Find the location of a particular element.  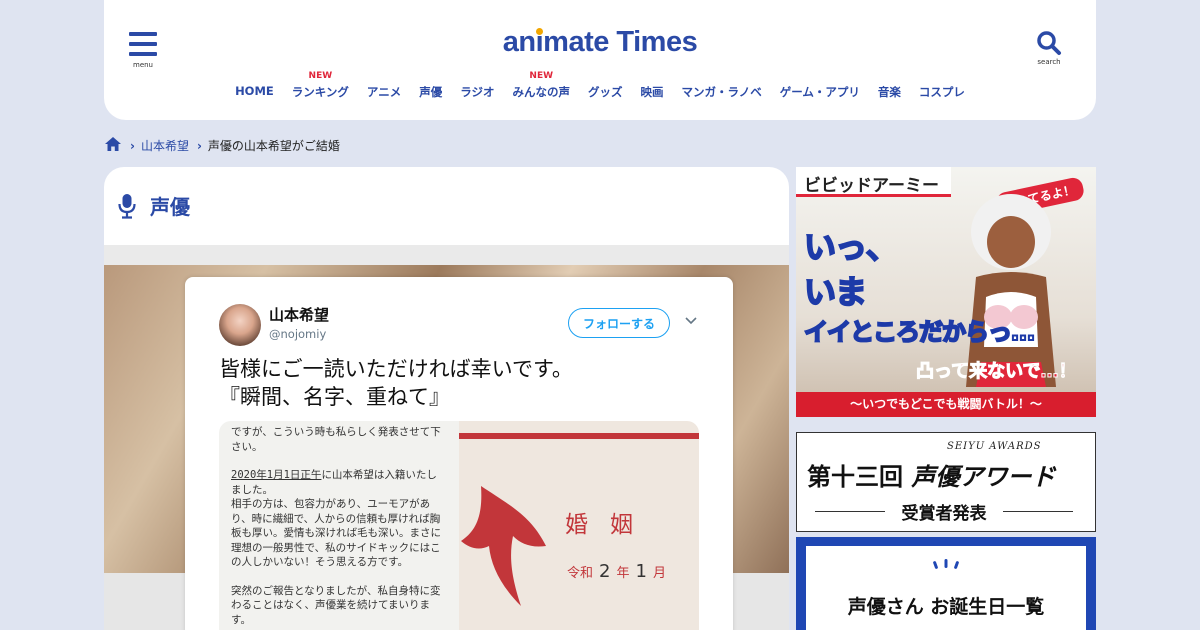

nav-item-cosplay: コスプレ is located at coordinates (942, 85).